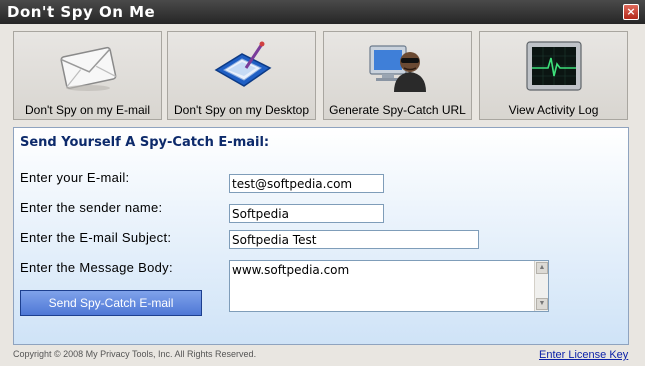 The height and width of the screenshot is (366, 645). I want to click on scroll-up-icon: ▲, so click(542, 268).